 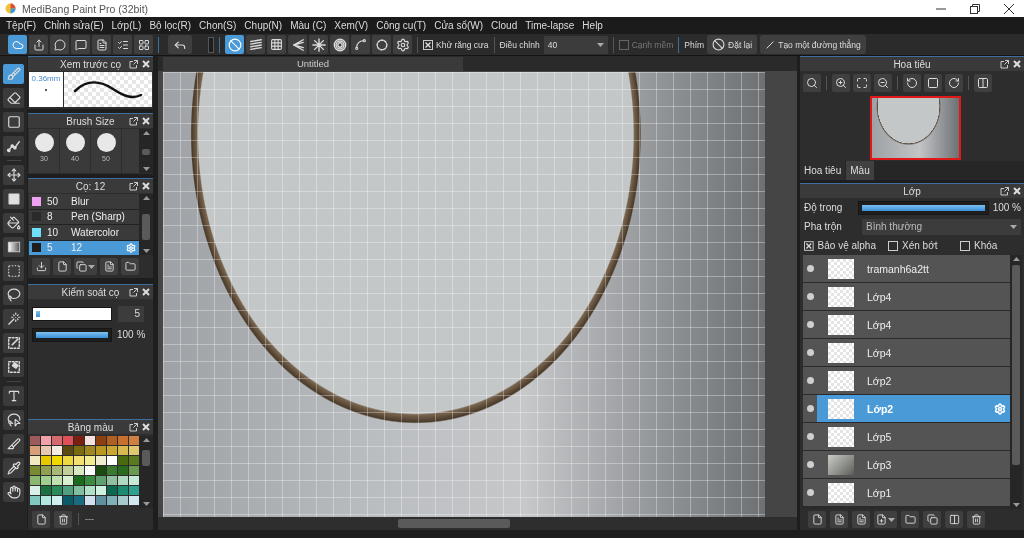 I want to click on close-icon, so click(x=1009, y=8).